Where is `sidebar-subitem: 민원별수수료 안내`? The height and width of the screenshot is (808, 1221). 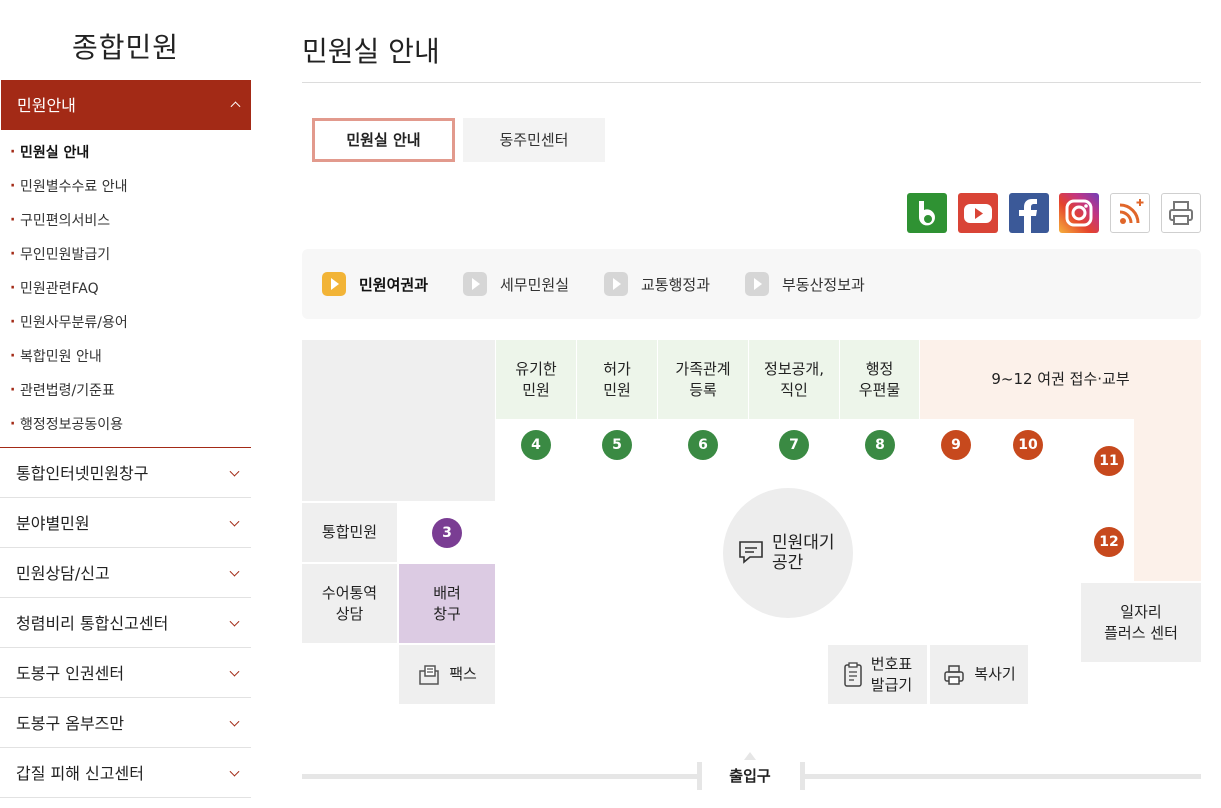
sidebar-subitem: 민원별수수료 안내 is located at coordinates (125, 186).